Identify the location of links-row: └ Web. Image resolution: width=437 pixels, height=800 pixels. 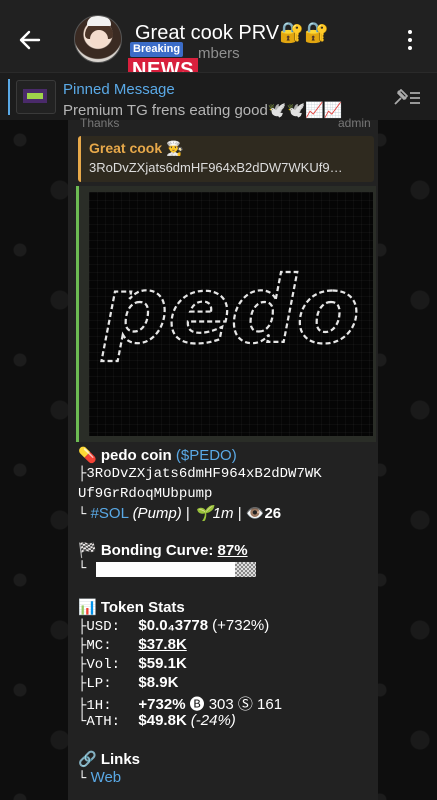
(99, 778).